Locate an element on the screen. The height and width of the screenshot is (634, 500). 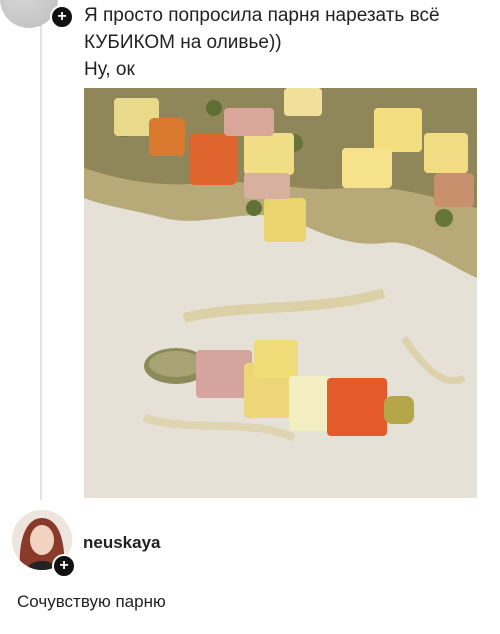
thread-line is located at coordinates (41, 261).